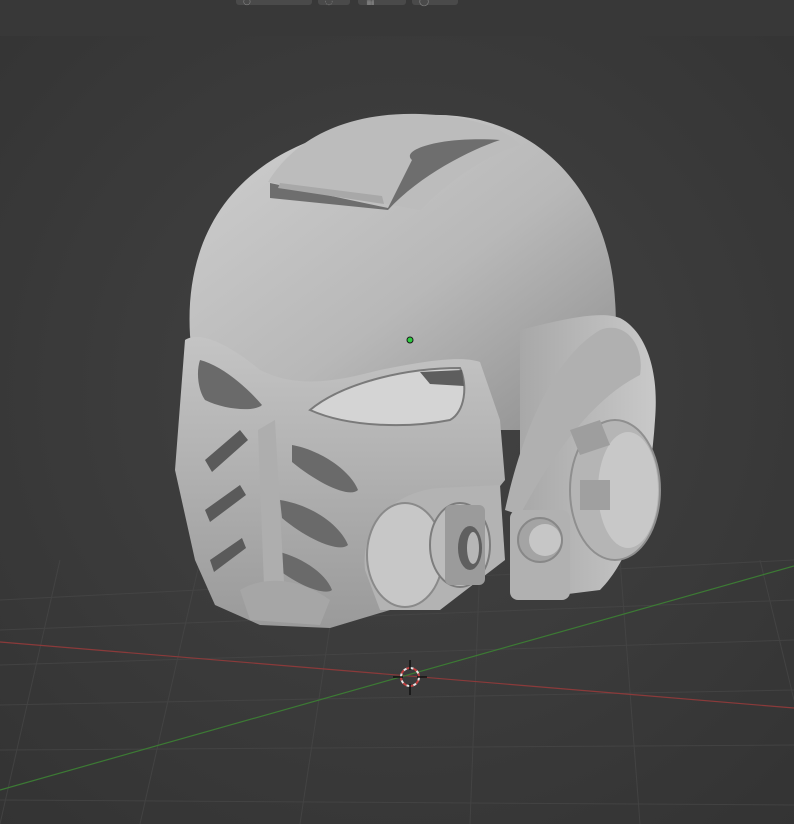  Describe the element at coordinates (410, 340) in the screenshot. I see `object-origin-point` at that location.